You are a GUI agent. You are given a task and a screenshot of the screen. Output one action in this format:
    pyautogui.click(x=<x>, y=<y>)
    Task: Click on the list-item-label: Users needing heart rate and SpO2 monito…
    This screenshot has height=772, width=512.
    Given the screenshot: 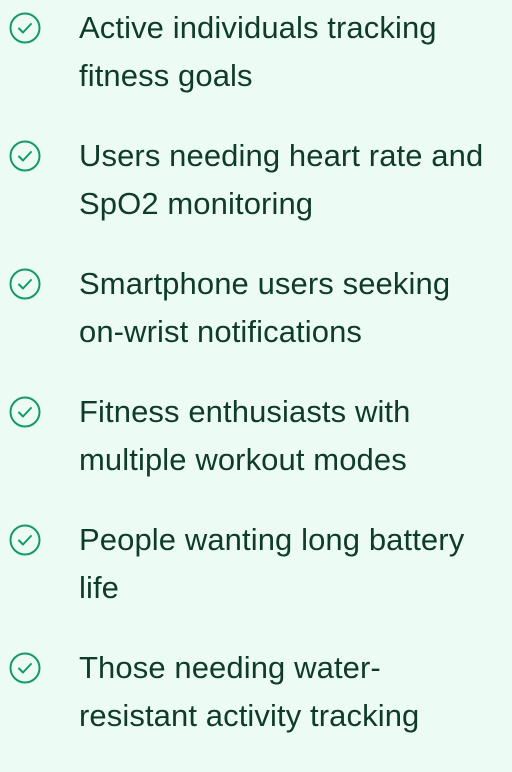 What is the action you would take?
    pyautogui.click(x=281, y=179)
    